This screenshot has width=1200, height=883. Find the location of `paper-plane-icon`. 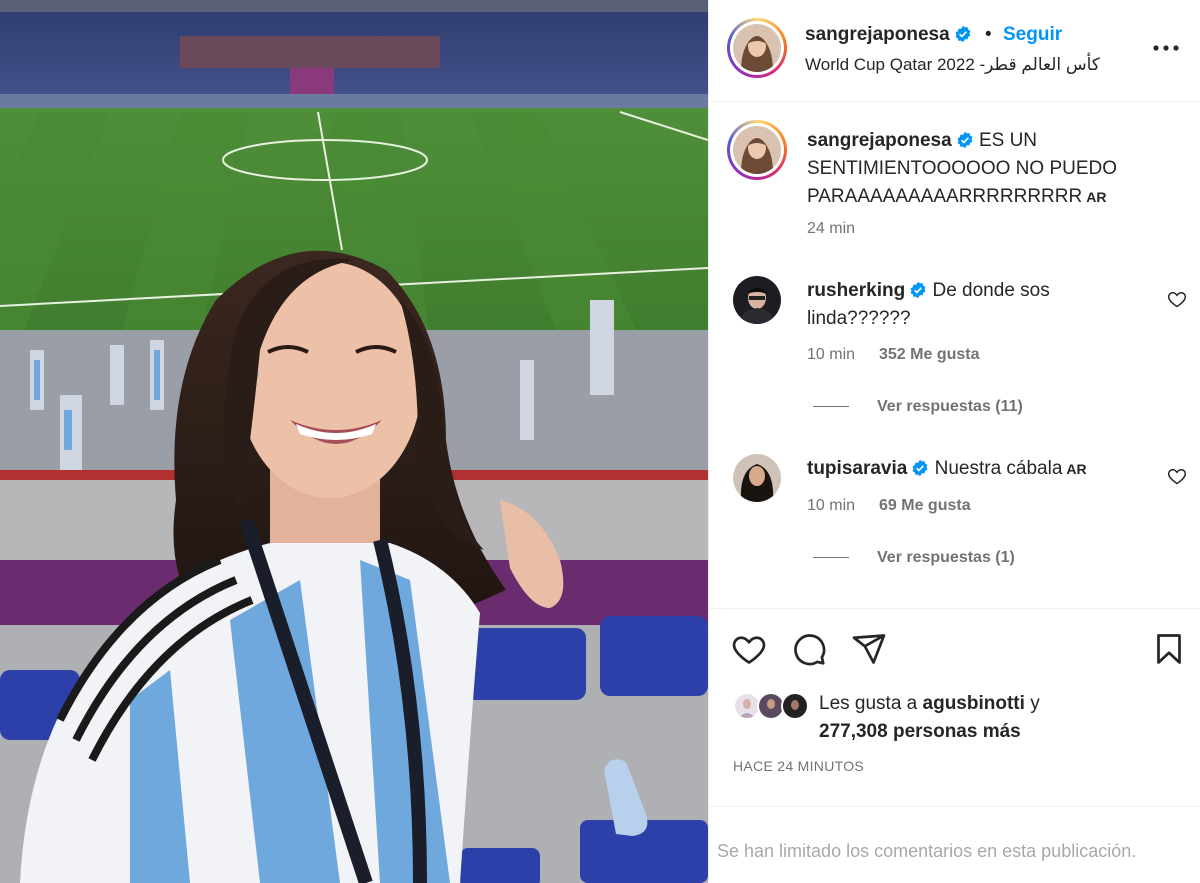

paper-plane-icon is located at coordinates (869, 649).